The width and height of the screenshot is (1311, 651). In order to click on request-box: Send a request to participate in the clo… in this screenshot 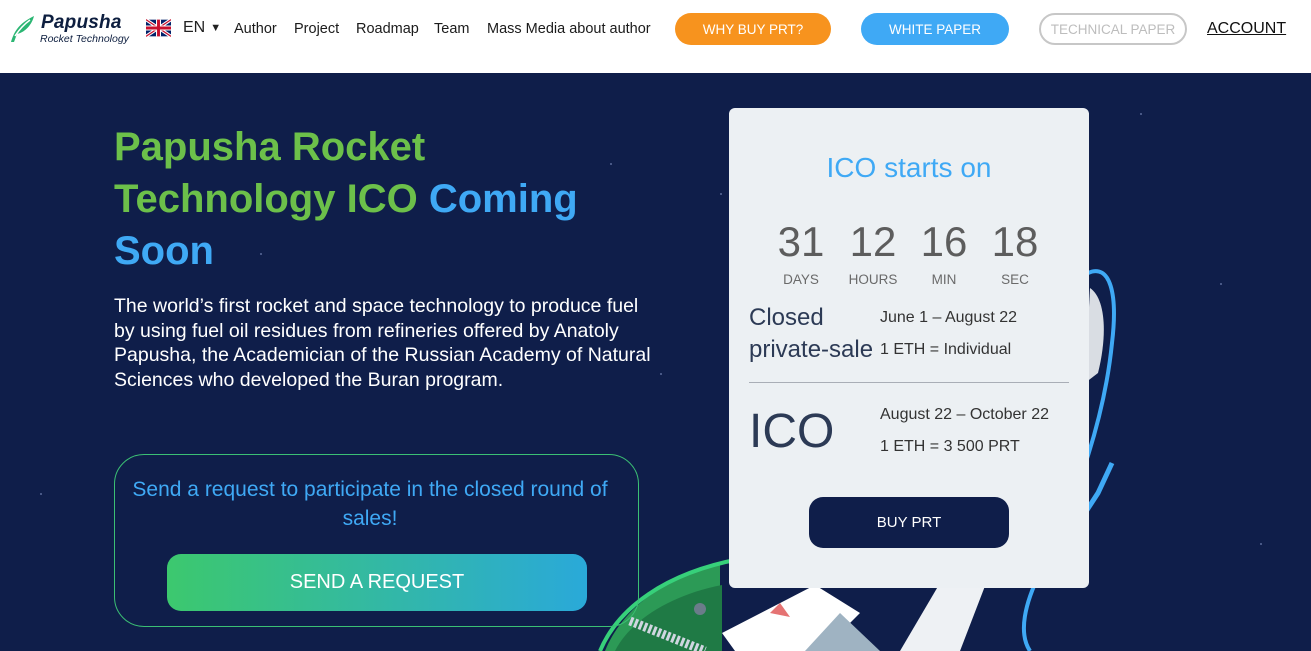, I will do `click(376, 540)`.